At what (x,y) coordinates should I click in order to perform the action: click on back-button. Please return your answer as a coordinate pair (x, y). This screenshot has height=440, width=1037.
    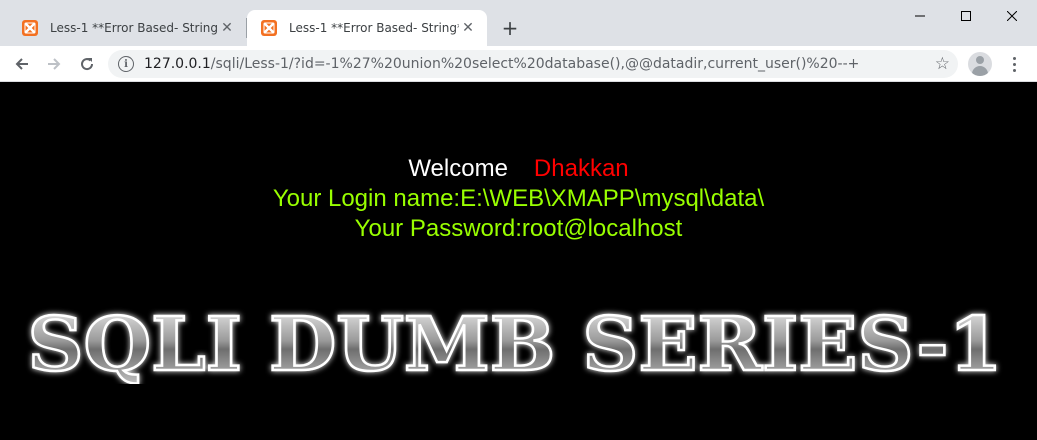
    Looking at the image, I should click on (22, 64).